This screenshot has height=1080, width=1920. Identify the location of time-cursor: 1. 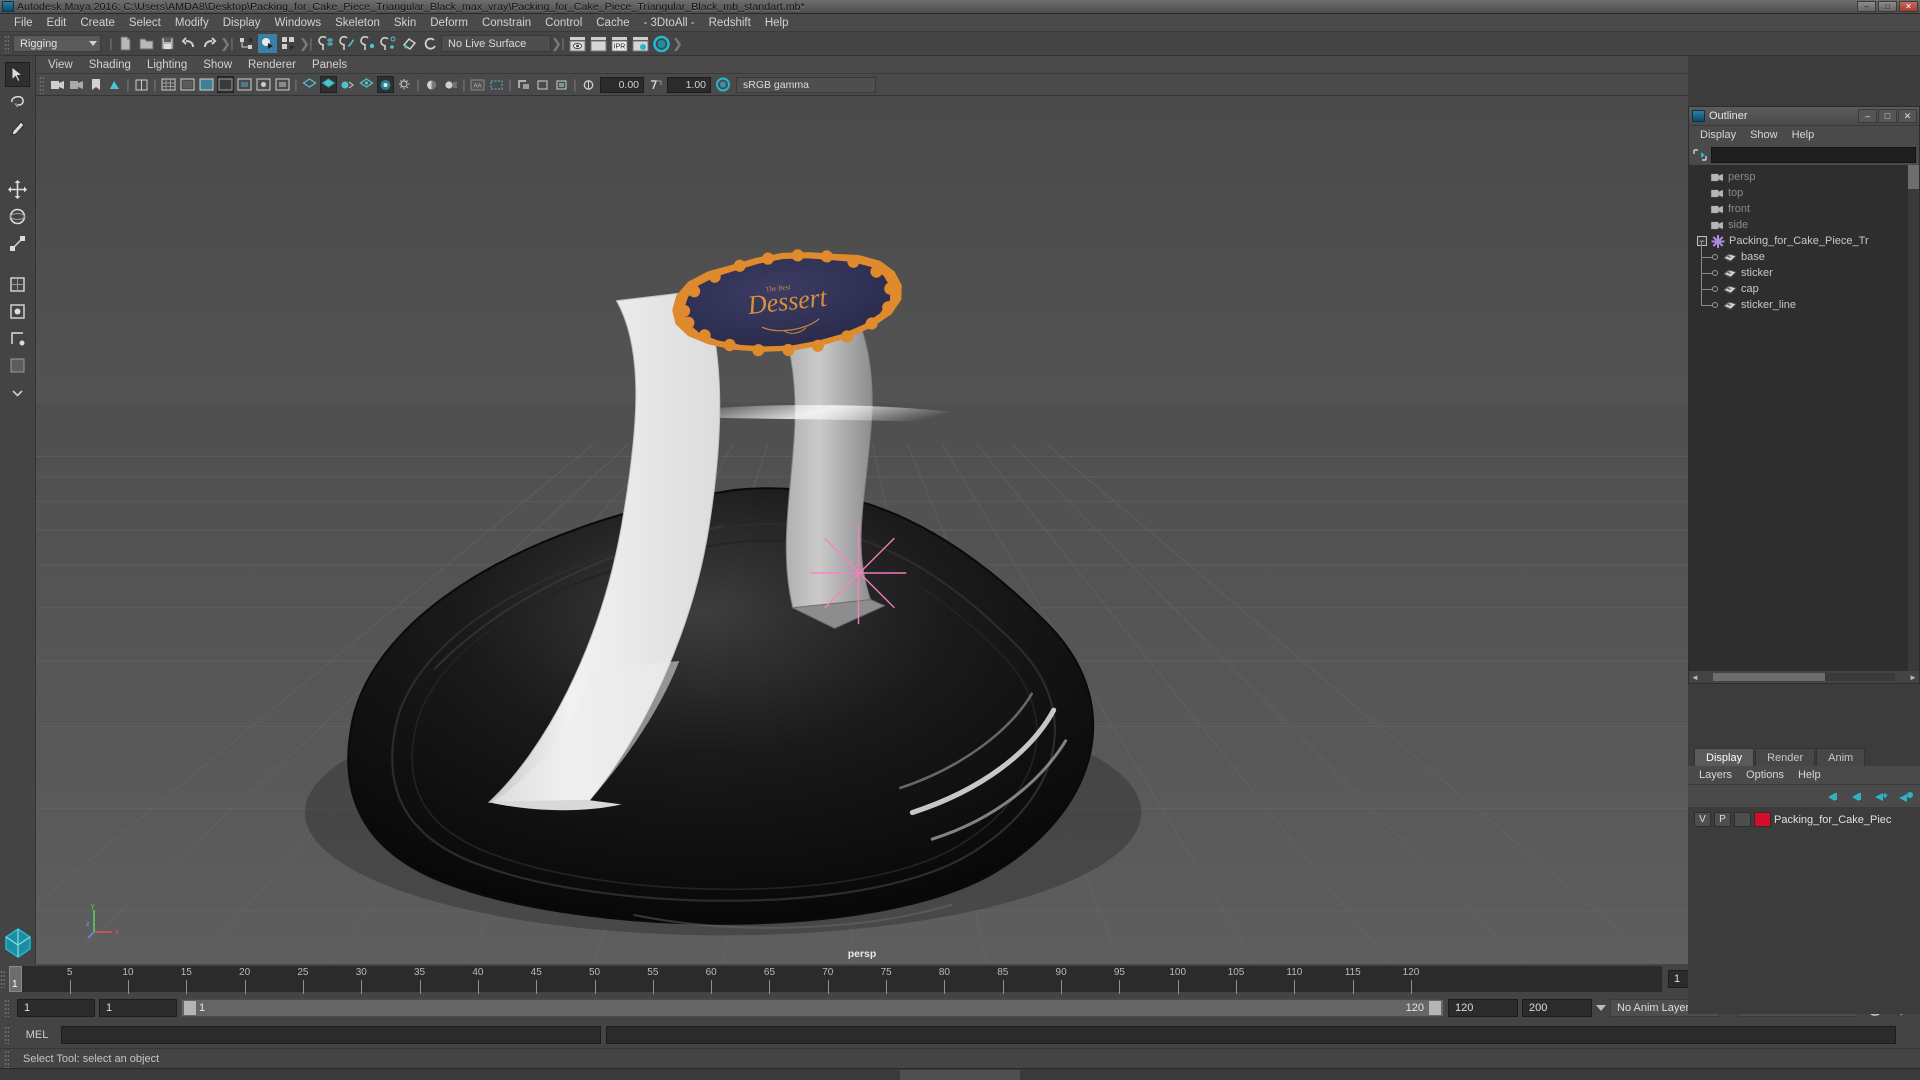
(15, 979).